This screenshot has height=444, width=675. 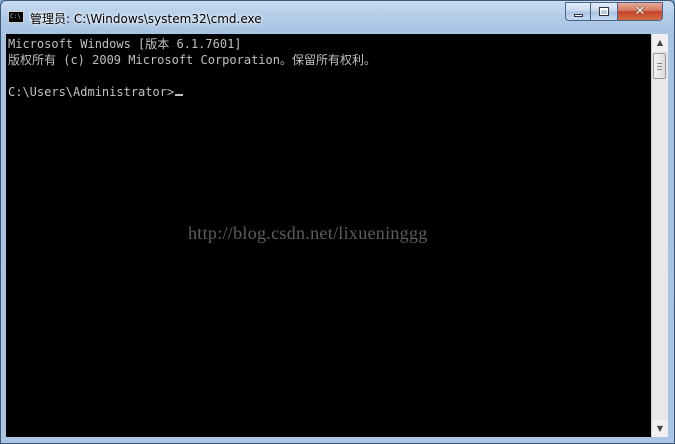 I want to click on text-cursor, so click(x=179, y=95).